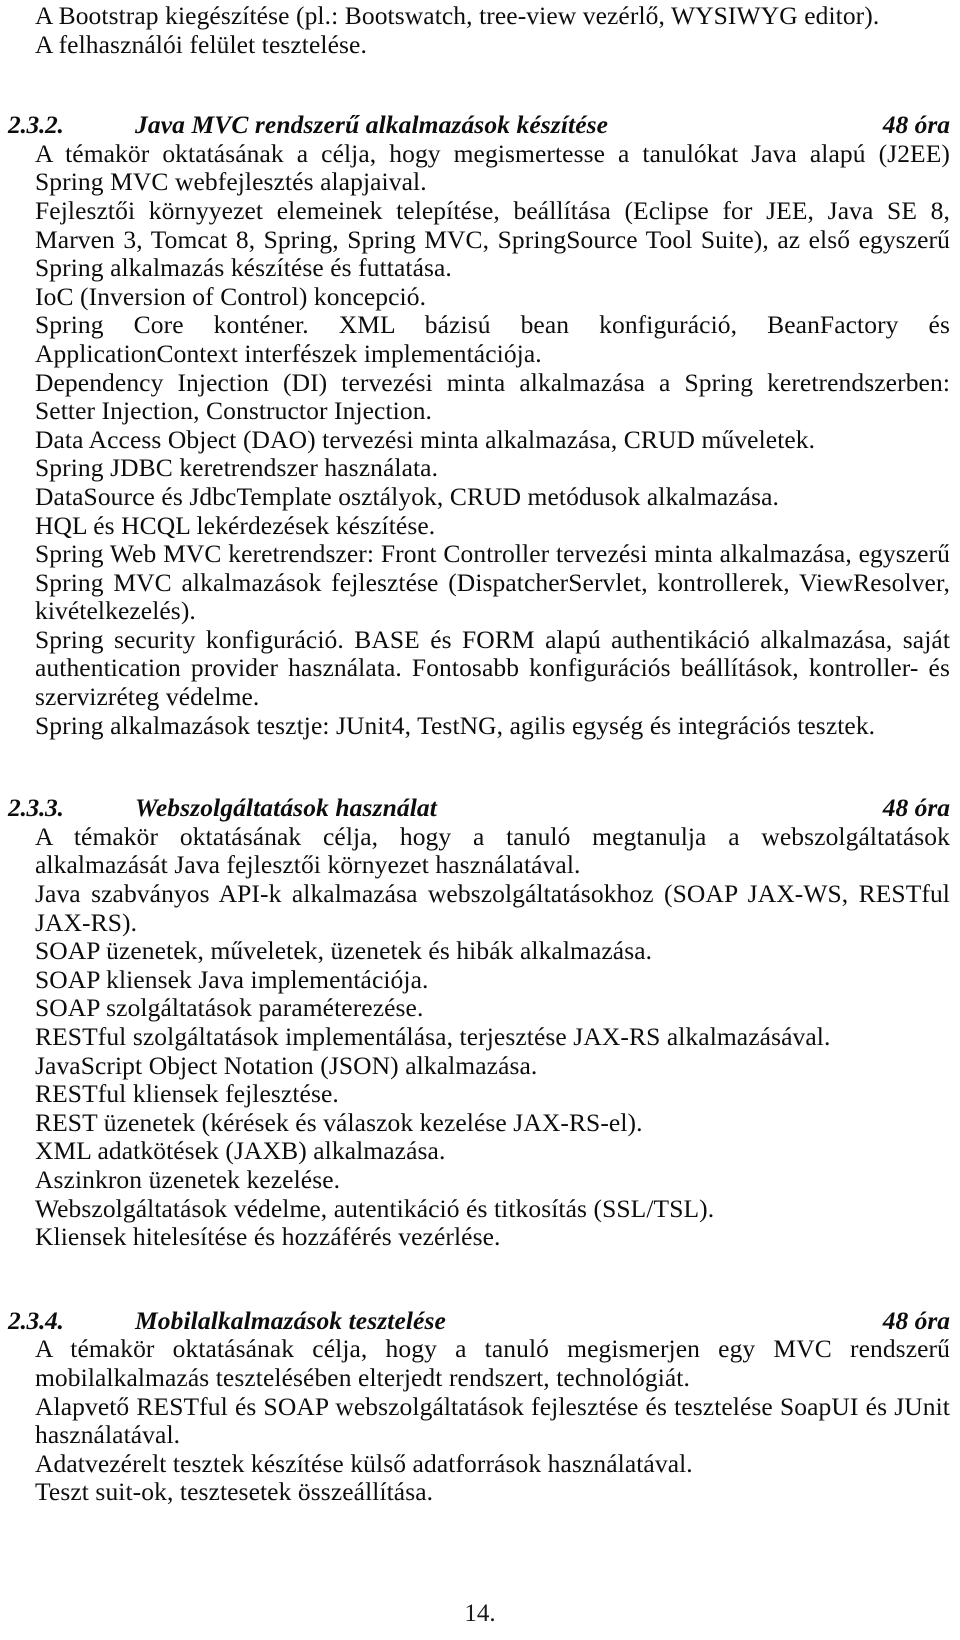 This screenshot has height=1640, width=960. What do you see at coordinates (36, 125) in the screenshot?
I see `section-number: 2.3.2.` at bounding box center [36, 125].